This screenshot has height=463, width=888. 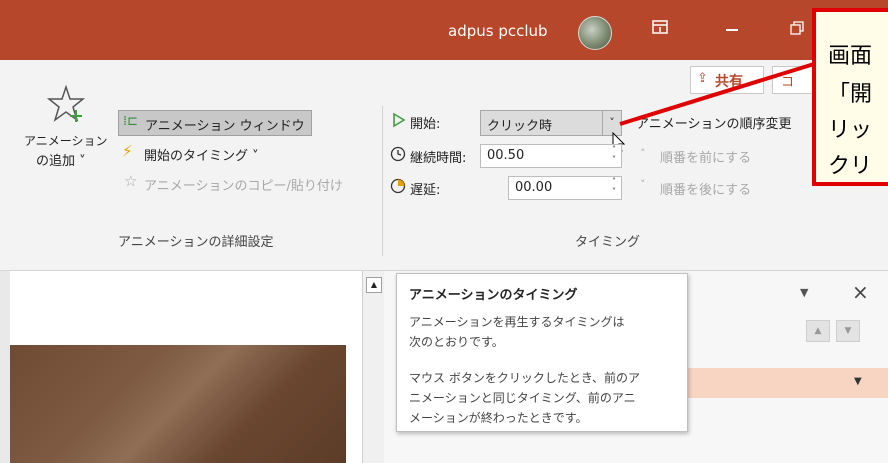 What do you see at coordinates (595, 33) in the screenshot?
I see `avatar` at bounding box center [595, 33].